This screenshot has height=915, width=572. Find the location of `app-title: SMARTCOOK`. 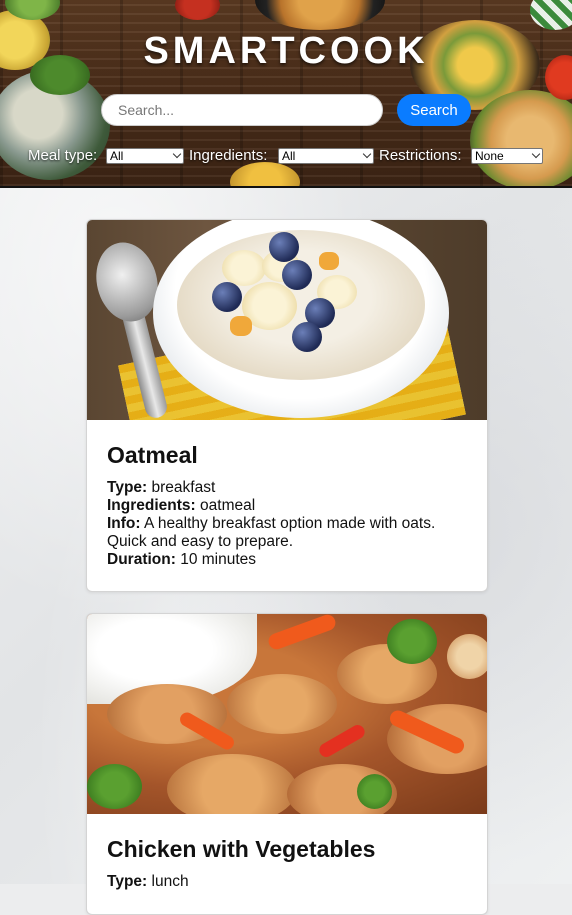

app-title: SMARTCOOK is located at coordinates (286, 51).